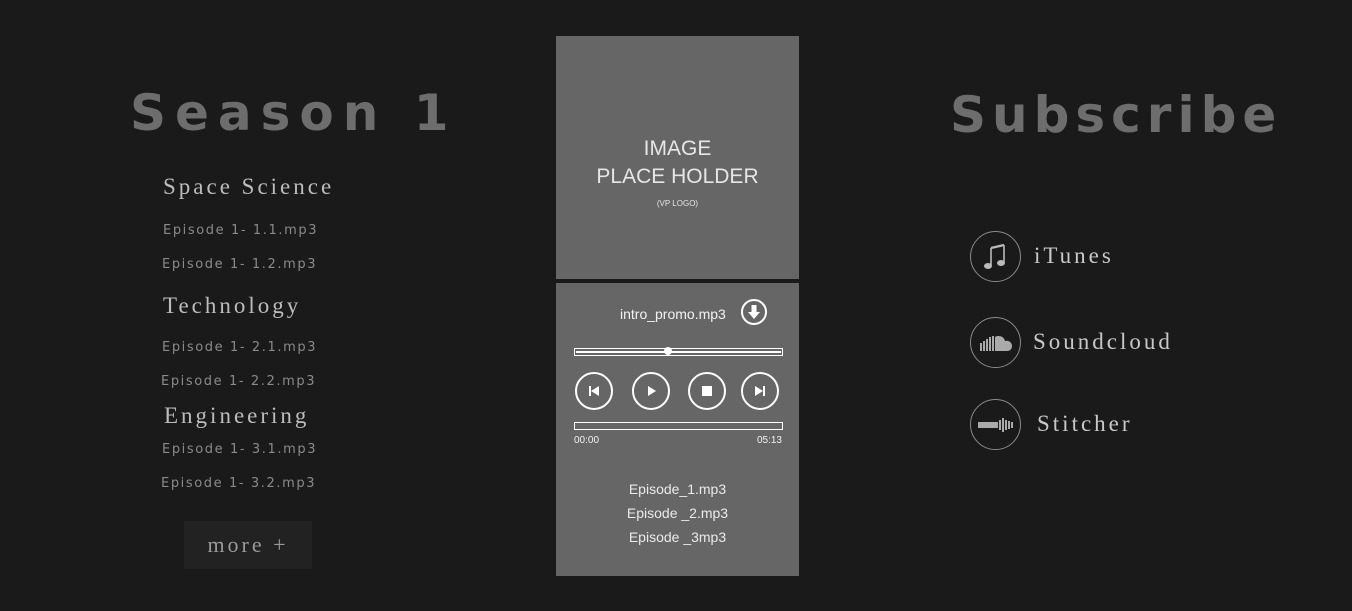 The image size is (1352, 611). I want to click on episode-link: Episode 1- 3.2.mp3, so click(238, 483).